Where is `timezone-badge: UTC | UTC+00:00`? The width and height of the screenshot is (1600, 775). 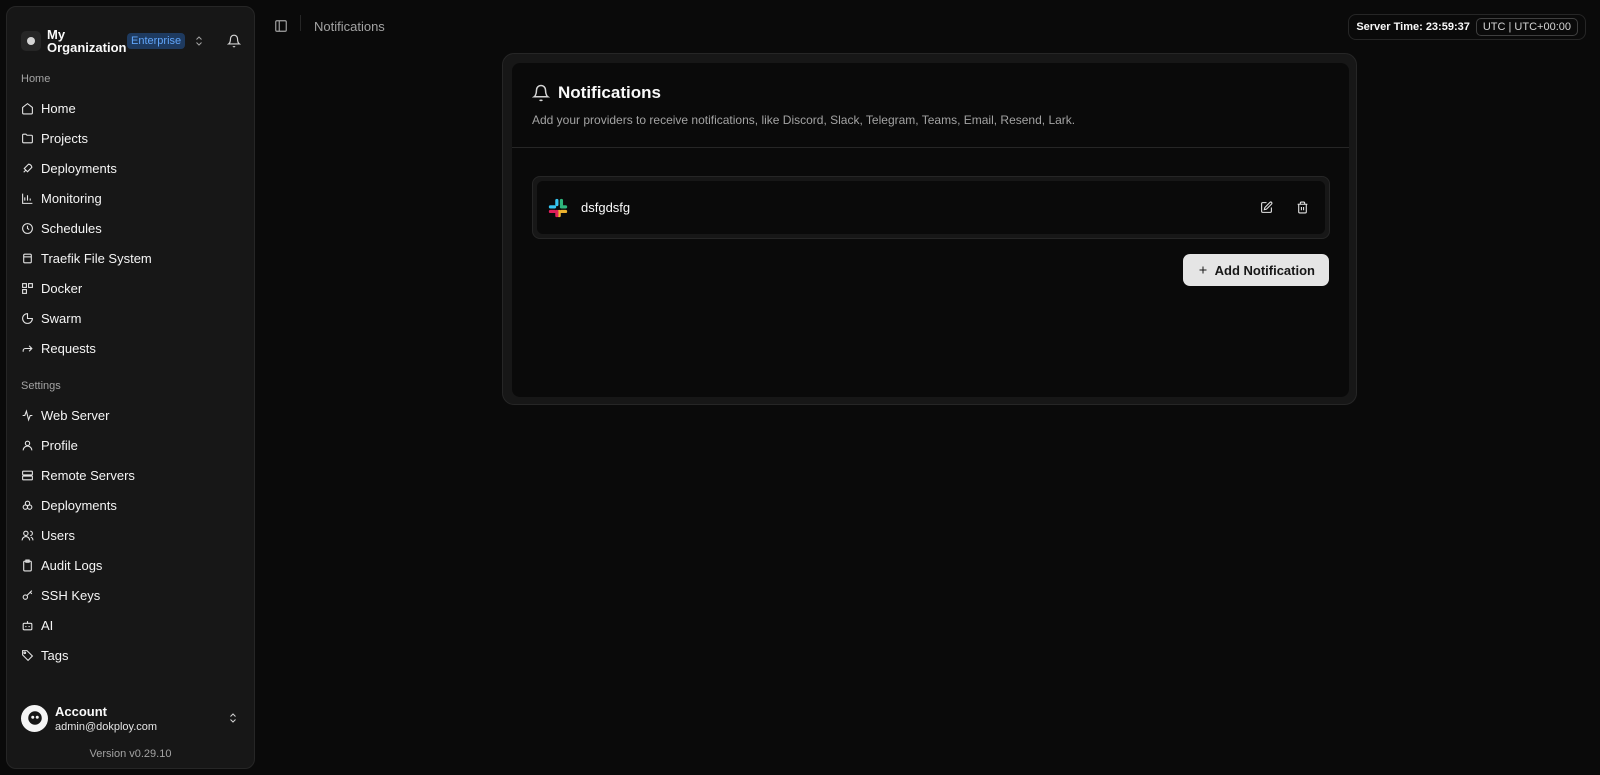
timezone-badge: UTC | UTC+00:00 is located at coordinates (1526, 27).